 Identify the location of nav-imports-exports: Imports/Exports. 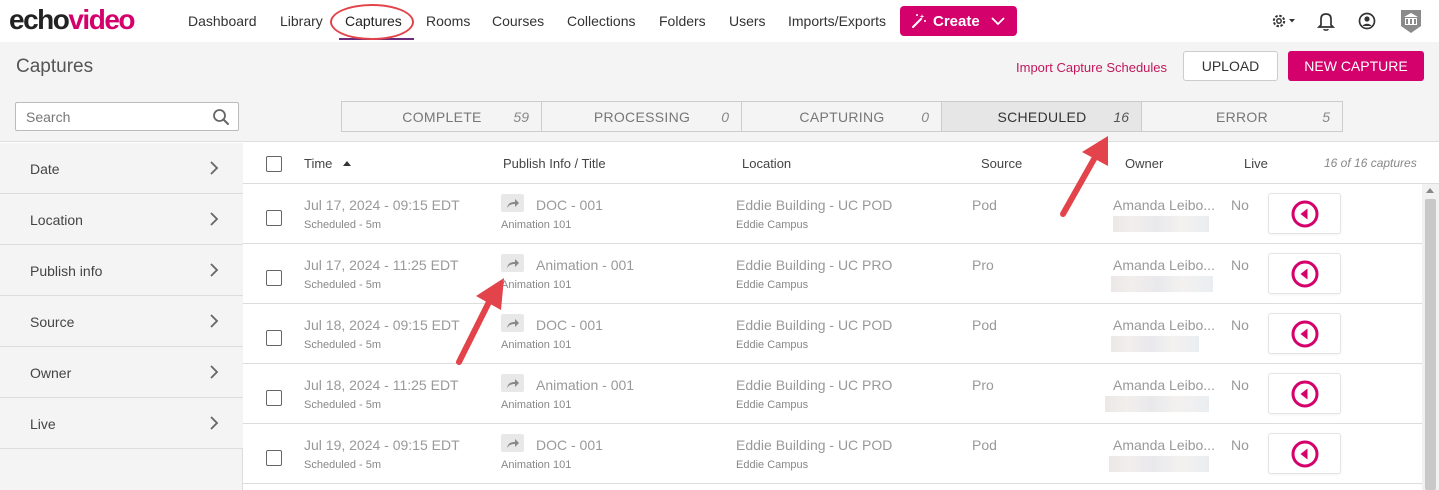
(837, 21).